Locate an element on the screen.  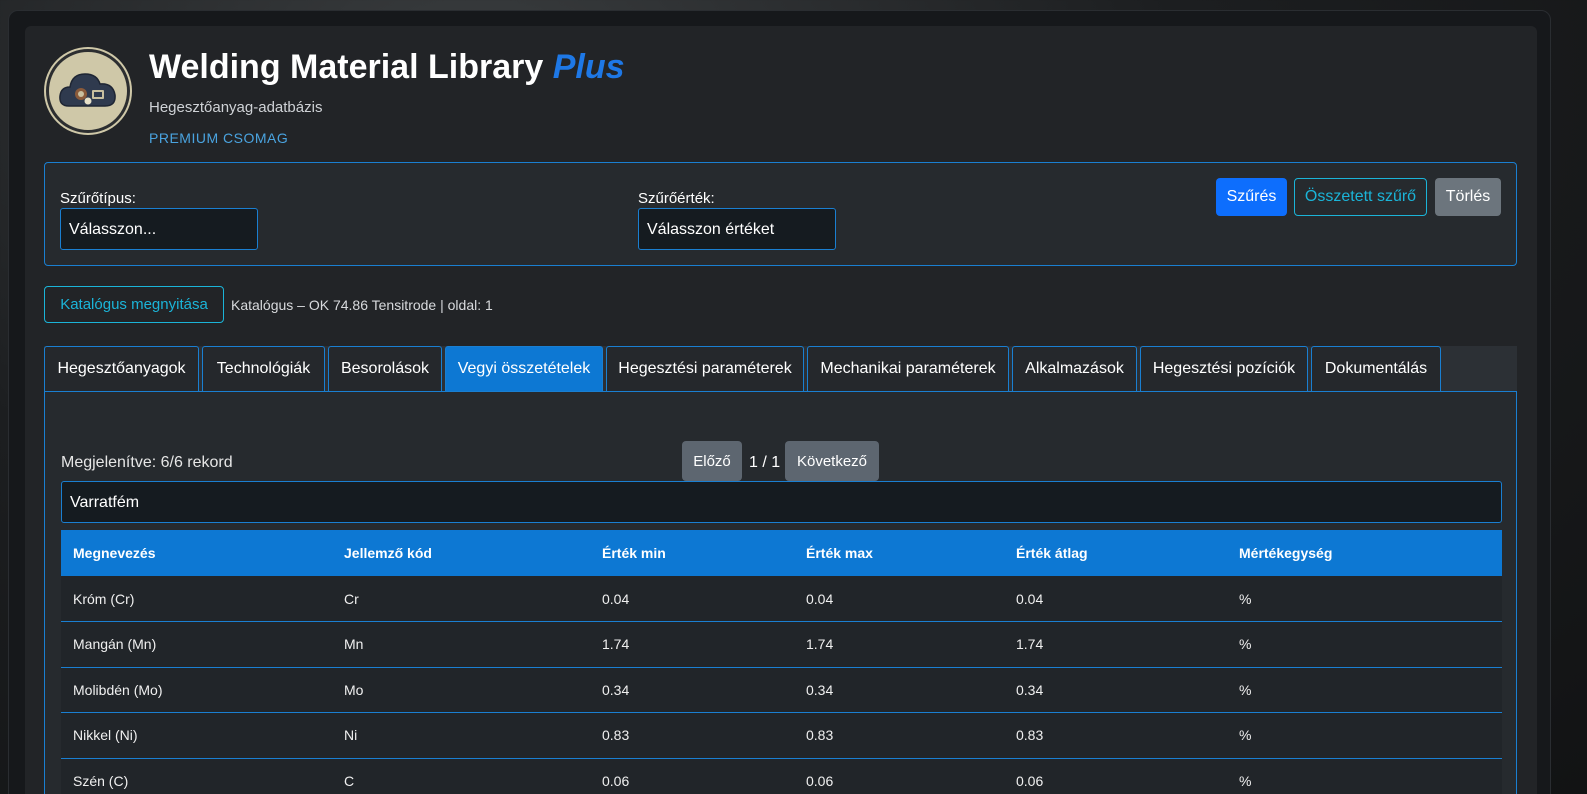
title-main: Welding Material Library is located at coordinates (346, 67).